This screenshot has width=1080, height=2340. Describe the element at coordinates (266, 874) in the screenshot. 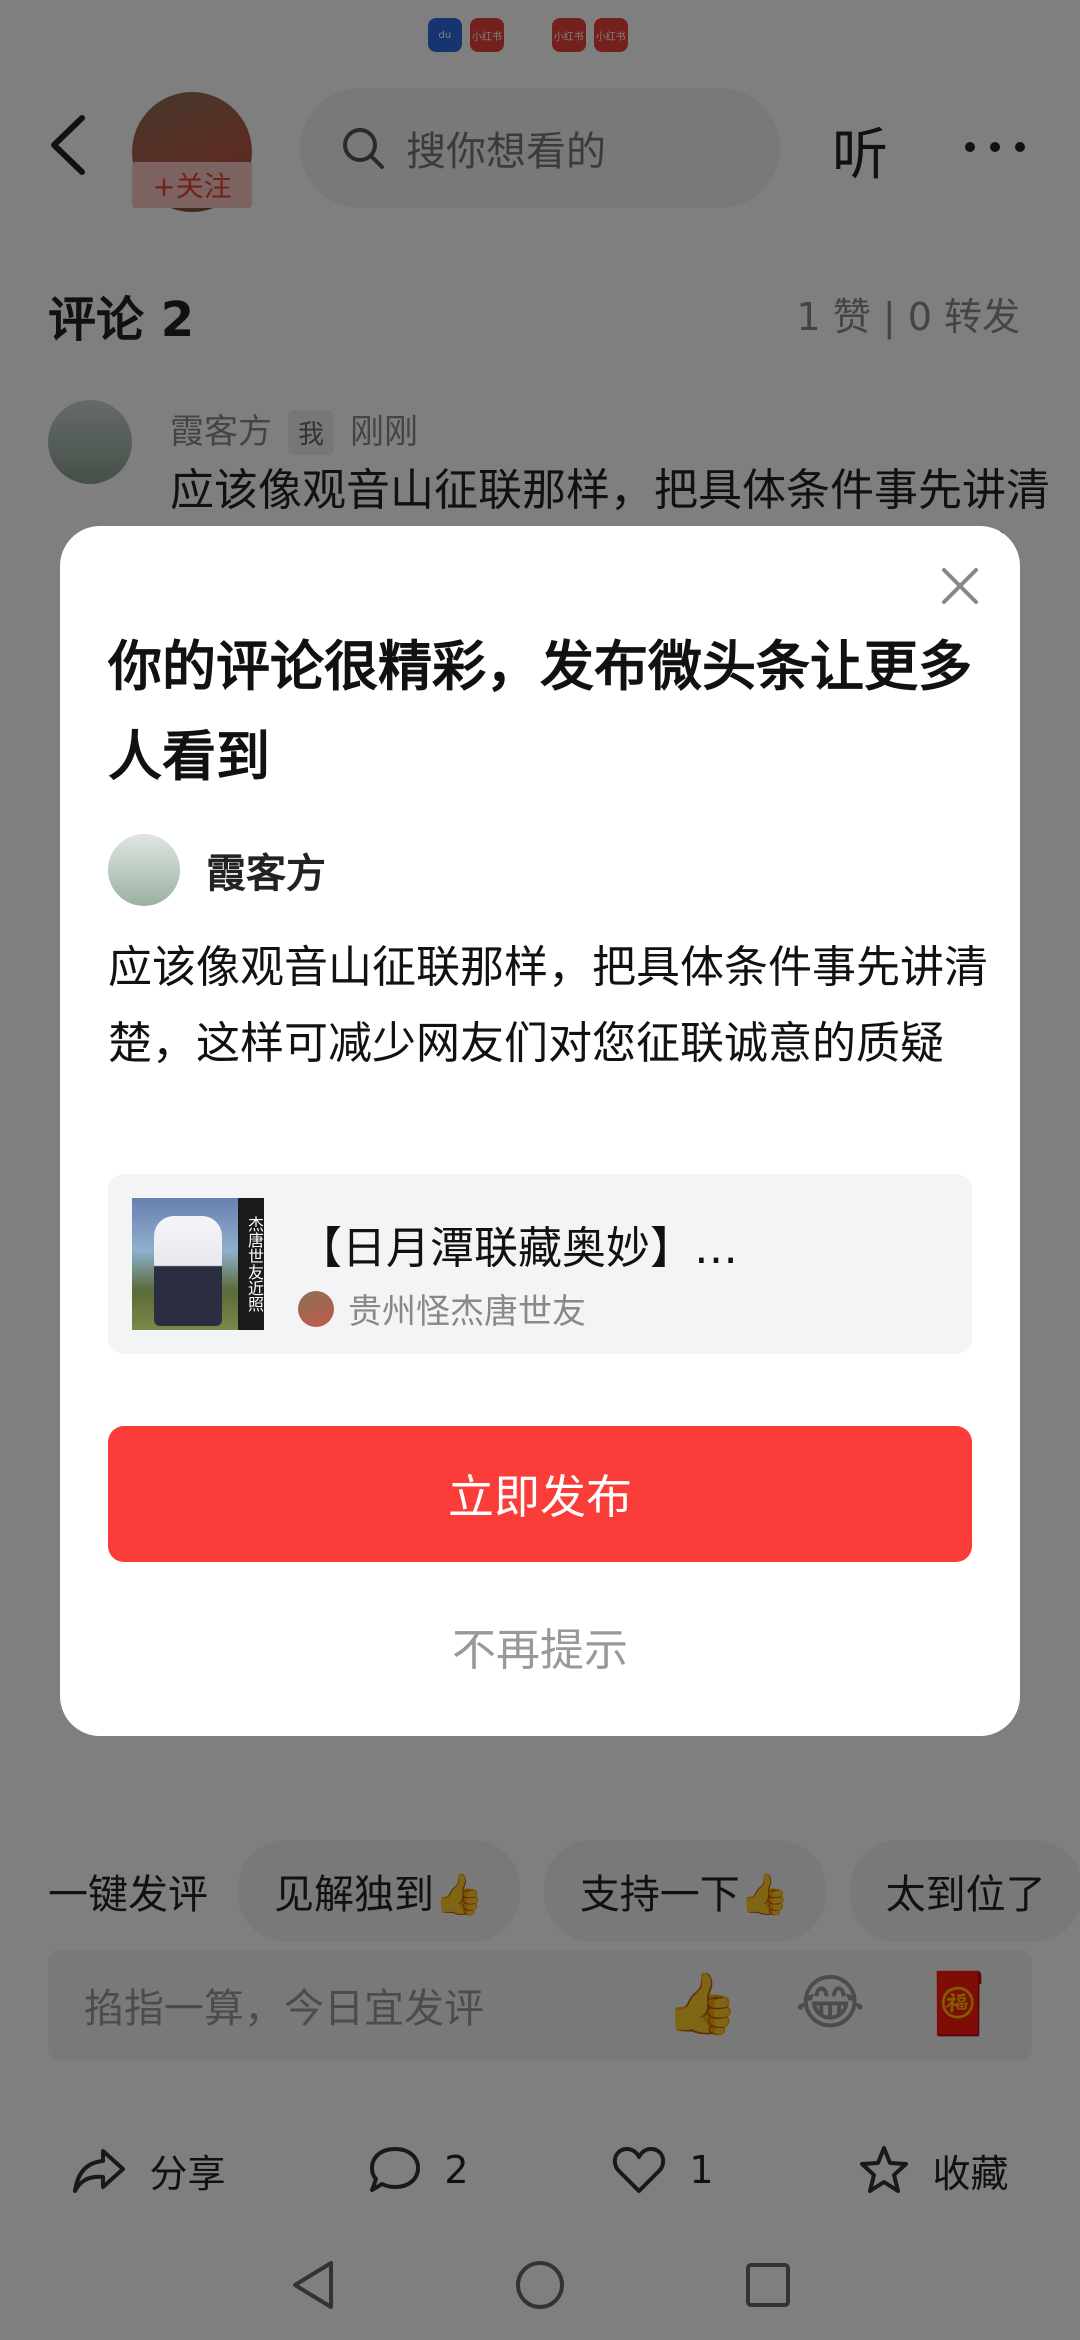

I see `dialog-user-name: 霞客方` at that location.